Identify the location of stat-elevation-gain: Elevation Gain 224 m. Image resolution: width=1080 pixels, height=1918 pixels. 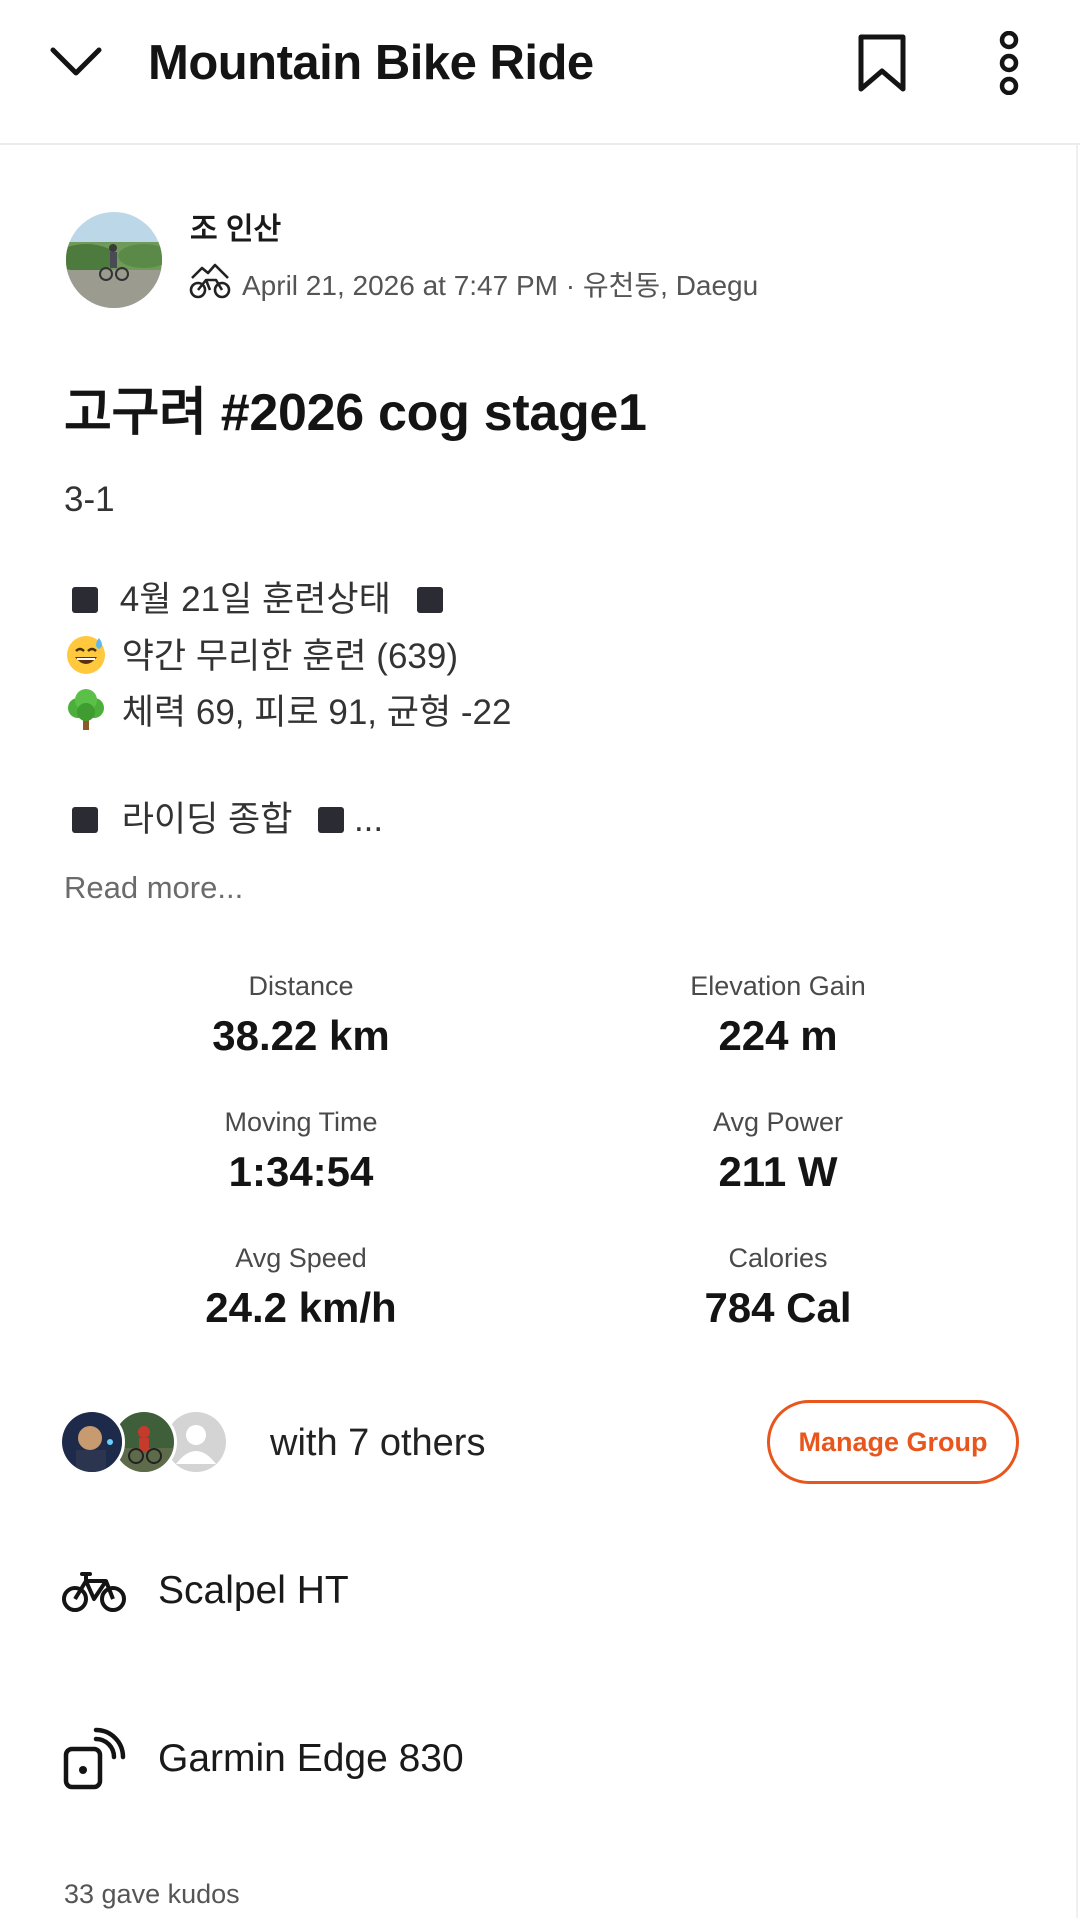
(778, 1015).